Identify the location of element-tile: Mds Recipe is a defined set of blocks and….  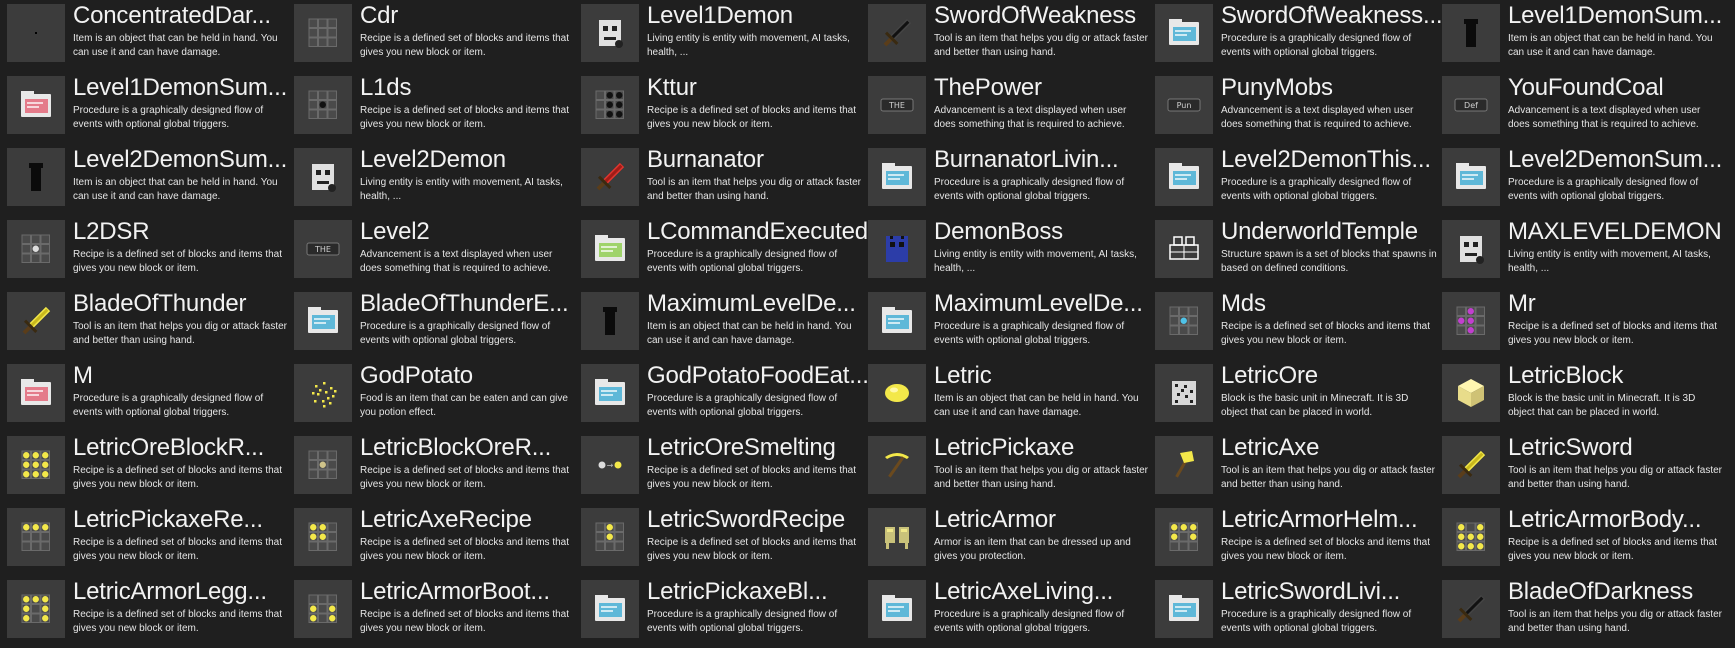
(1298, 324).